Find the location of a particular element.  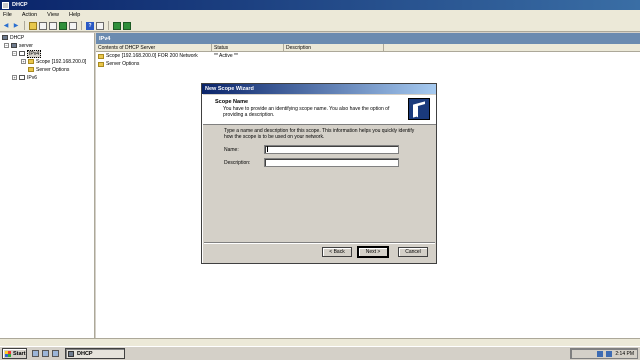

dhcp-icon is located at coordinates (5, 37).